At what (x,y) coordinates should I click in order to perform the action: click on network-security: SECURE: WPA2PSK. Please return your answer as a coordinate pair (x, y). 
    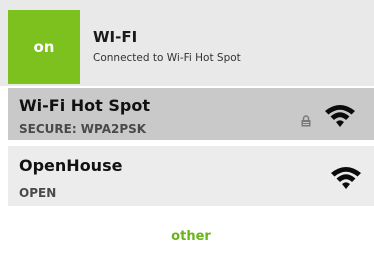
    Looking at the image, I should click on (83, 129).